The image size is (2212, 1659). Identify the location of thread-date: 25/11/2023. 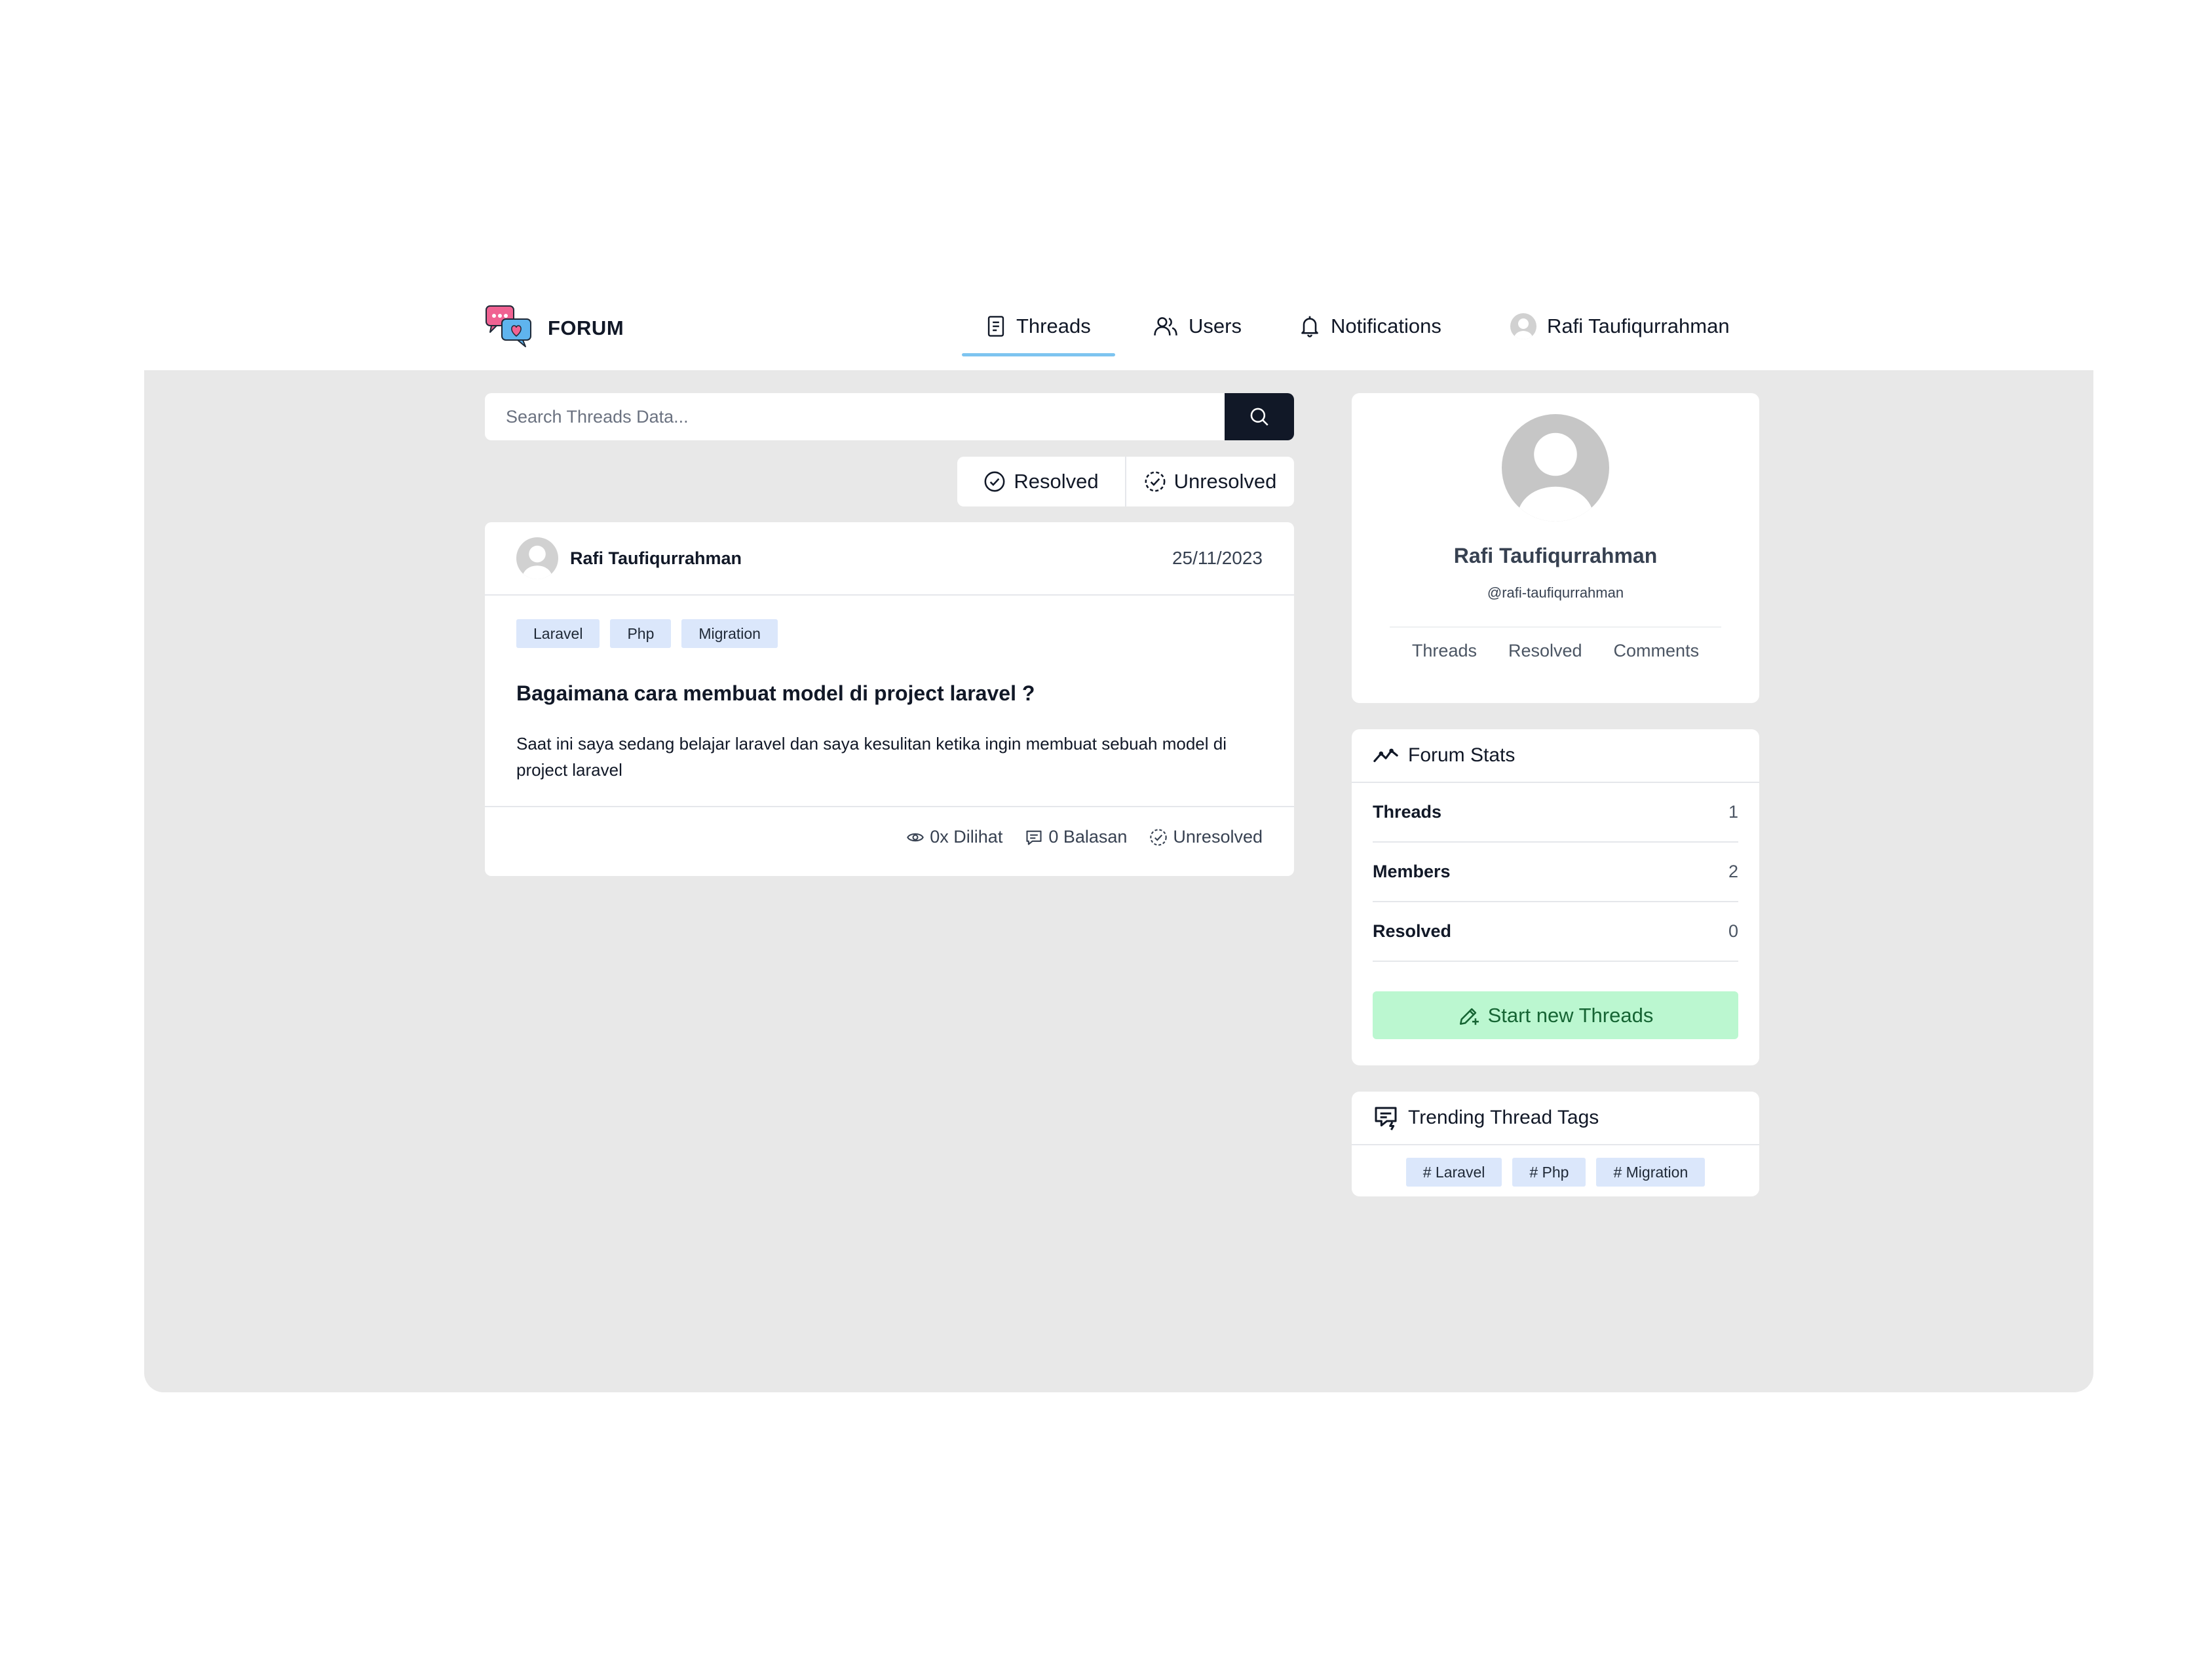
(1218, 558).